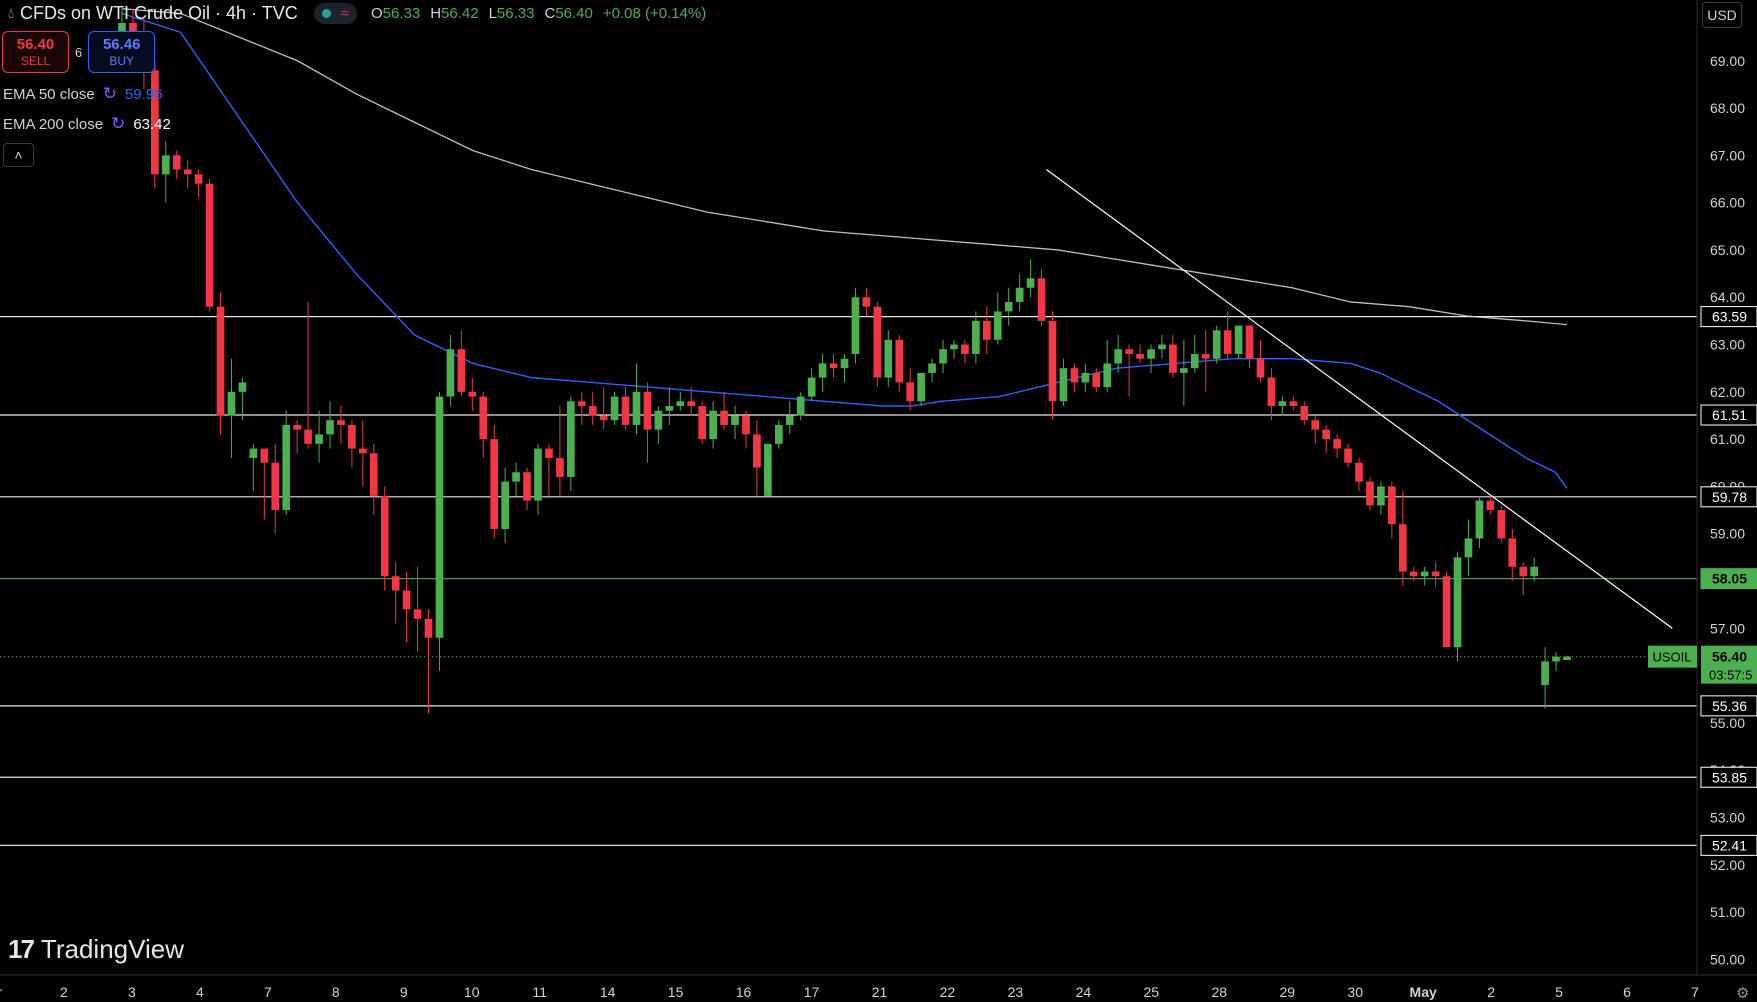 This screenshot has width=1757, height=1002. I want to click on indicator-ema50: EMA 50 close ↻ 59.96, so click(83, 94).